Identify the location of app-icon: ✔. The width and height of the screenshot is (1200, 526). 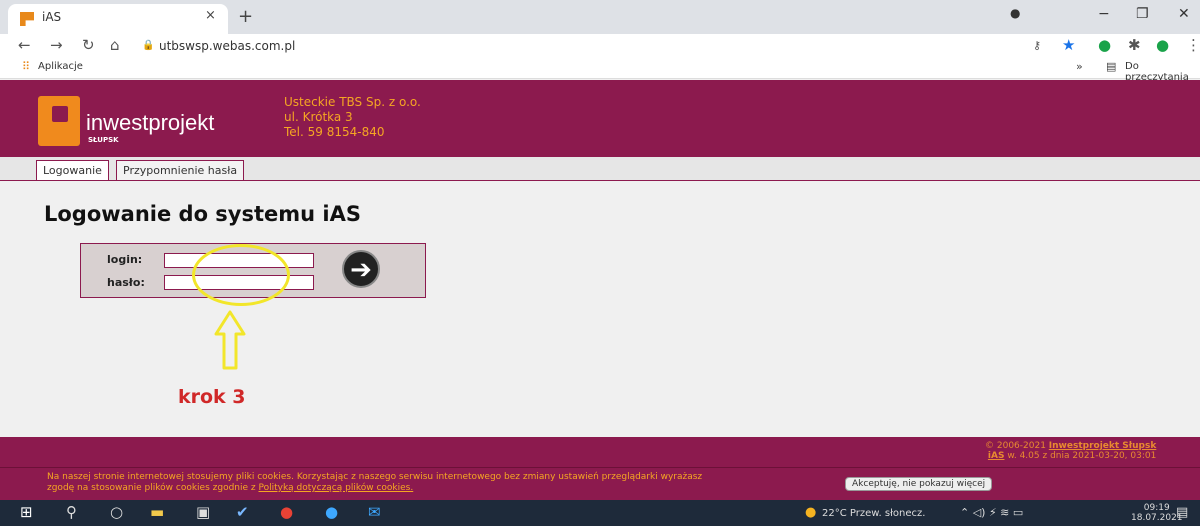
(242, 512).